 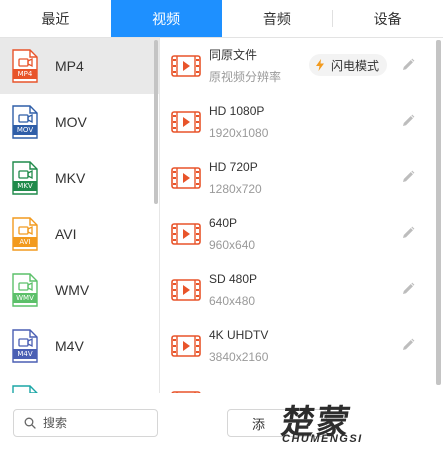 I want to click on resolution-text: 640P 960x640, so click(x=232, y=234).